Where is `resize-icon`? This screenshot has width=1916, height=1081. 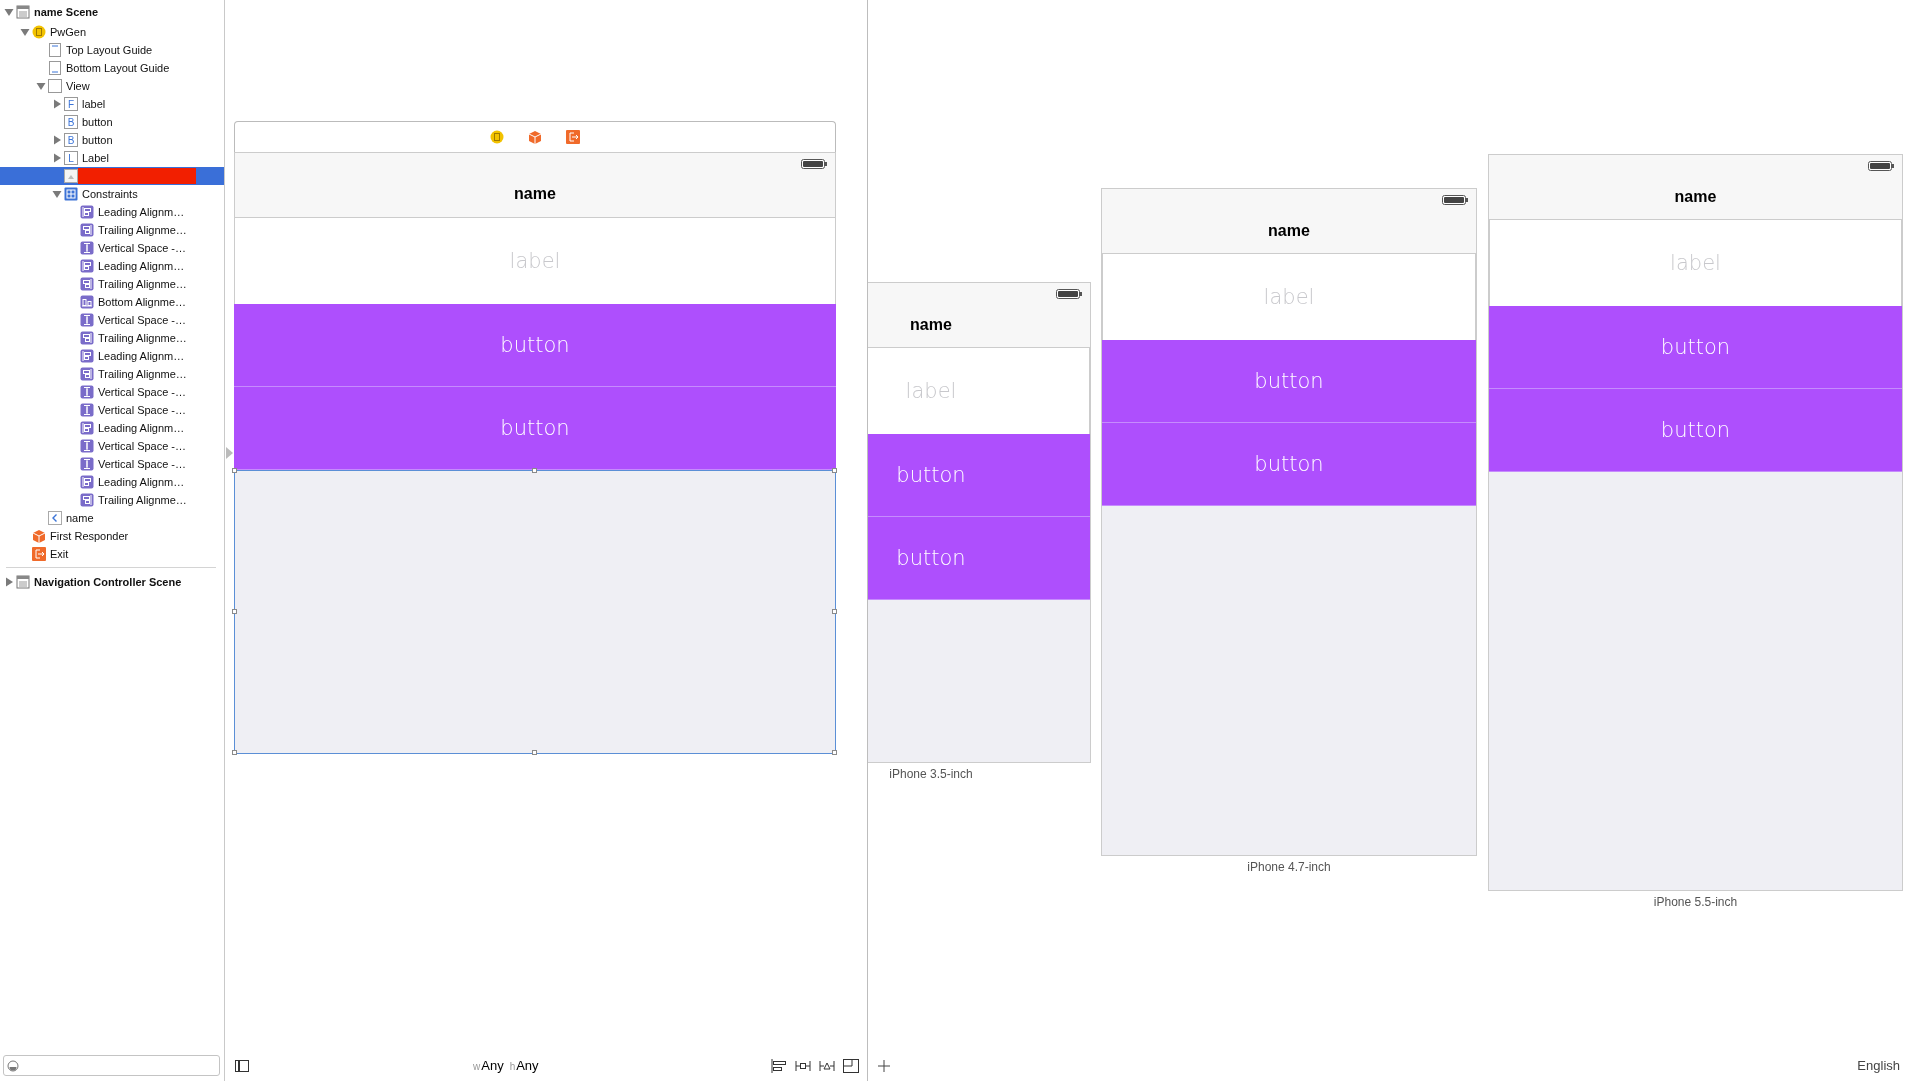
resize-icon is located at coordinates (851, 1065).